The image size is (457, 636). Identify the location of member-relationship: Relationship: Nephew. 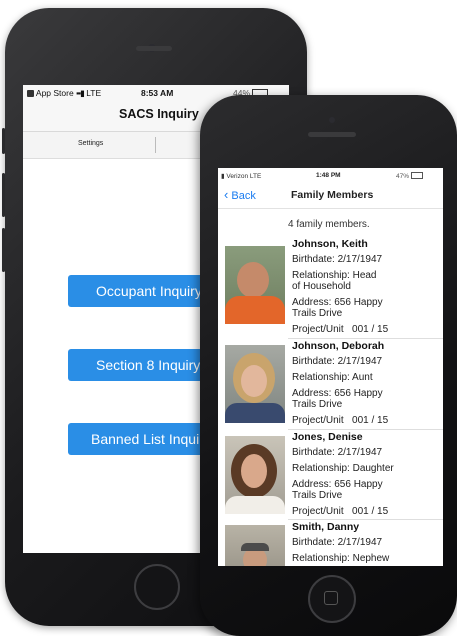
(341, 558).